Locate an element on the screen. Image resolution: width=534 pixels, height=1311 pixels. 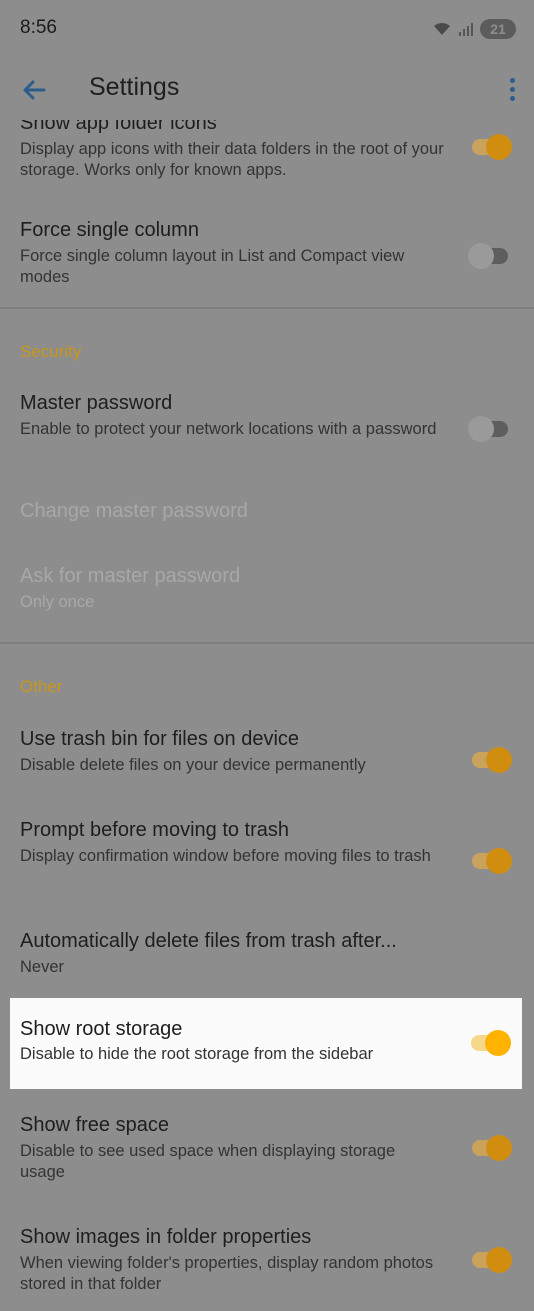
force-single-column-toggle is located at coordinates (489, 256).